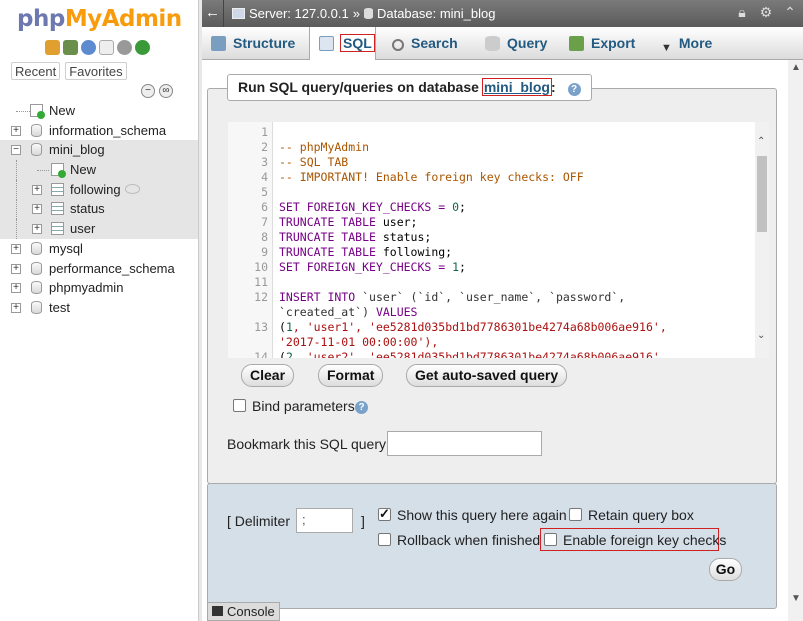 The width and height of the screenshot is (803, 621). What do you see at coordinates (99, 189) in the screenshot?
I see `tree-item-following: + following` at bounding box center [99, 189].